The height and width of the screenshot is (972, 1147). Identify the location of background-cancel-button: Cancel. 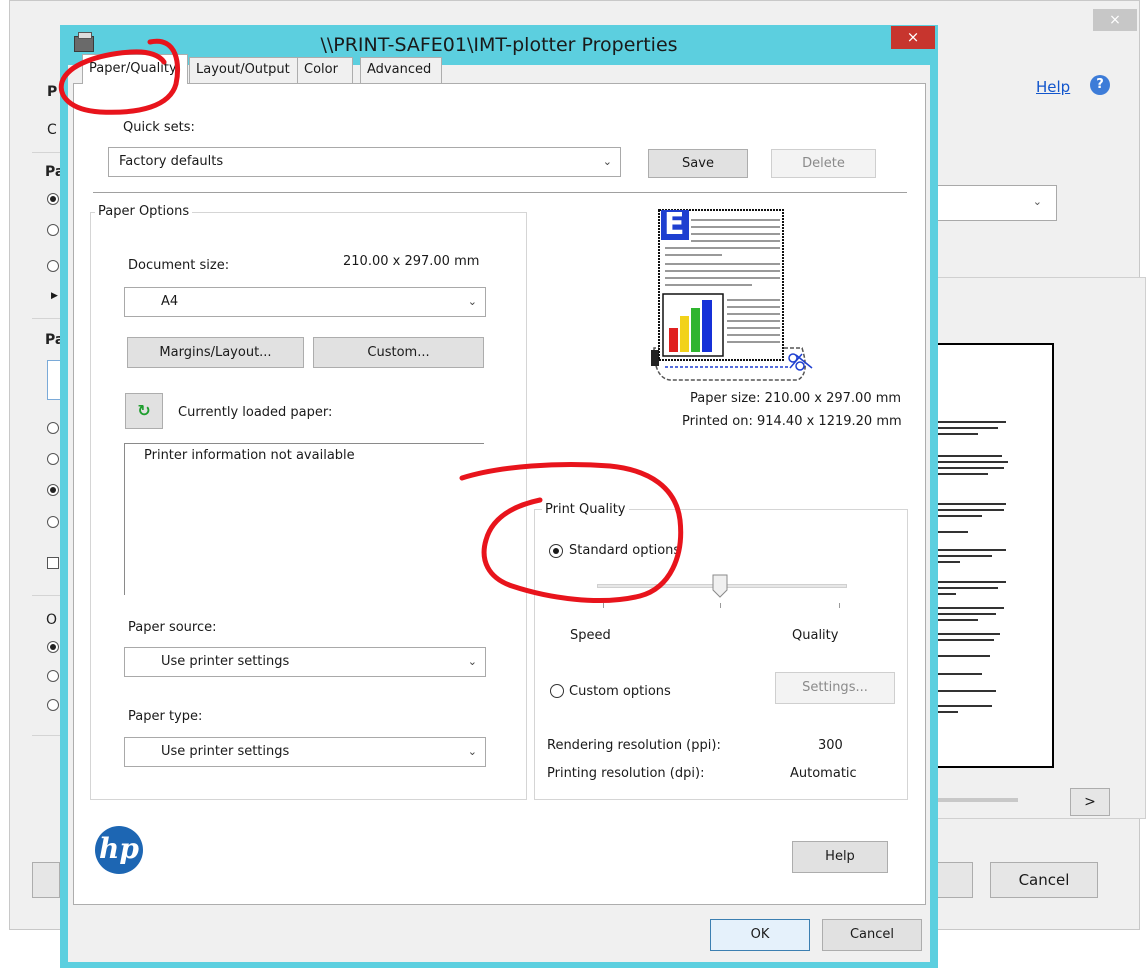
(1044, 880).